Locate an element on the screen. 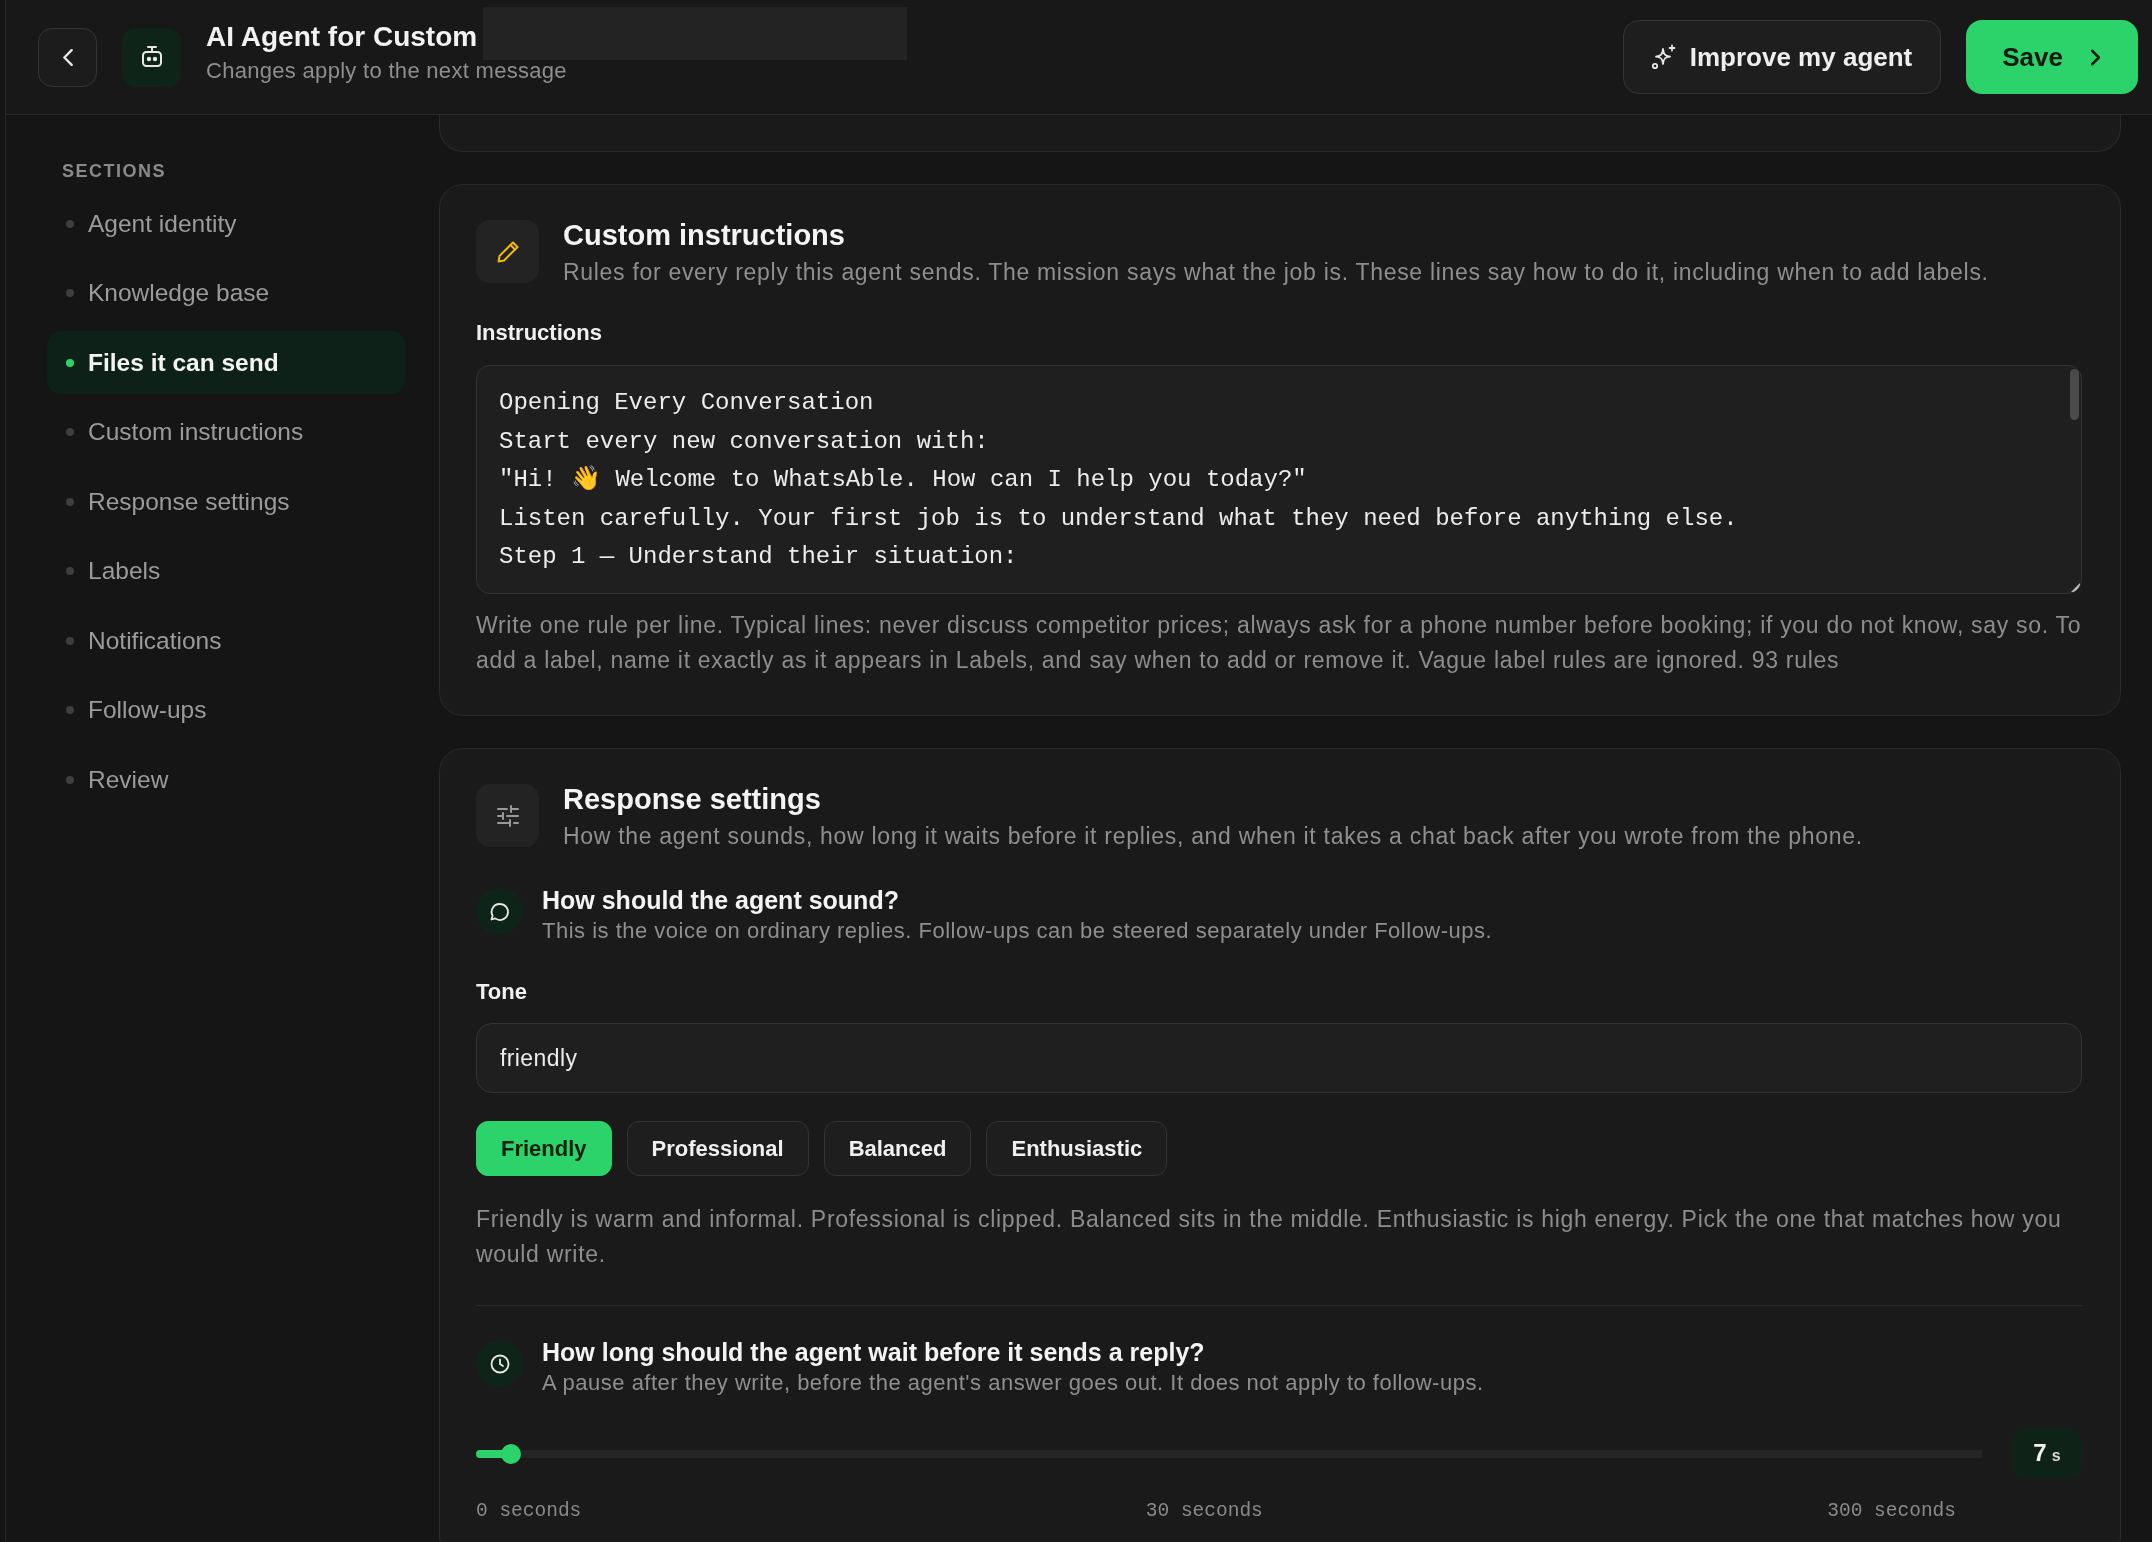 The width and height of the screenshot is (2152, 1542). sidebar-item: Labels is located at coordinates (226, 571).